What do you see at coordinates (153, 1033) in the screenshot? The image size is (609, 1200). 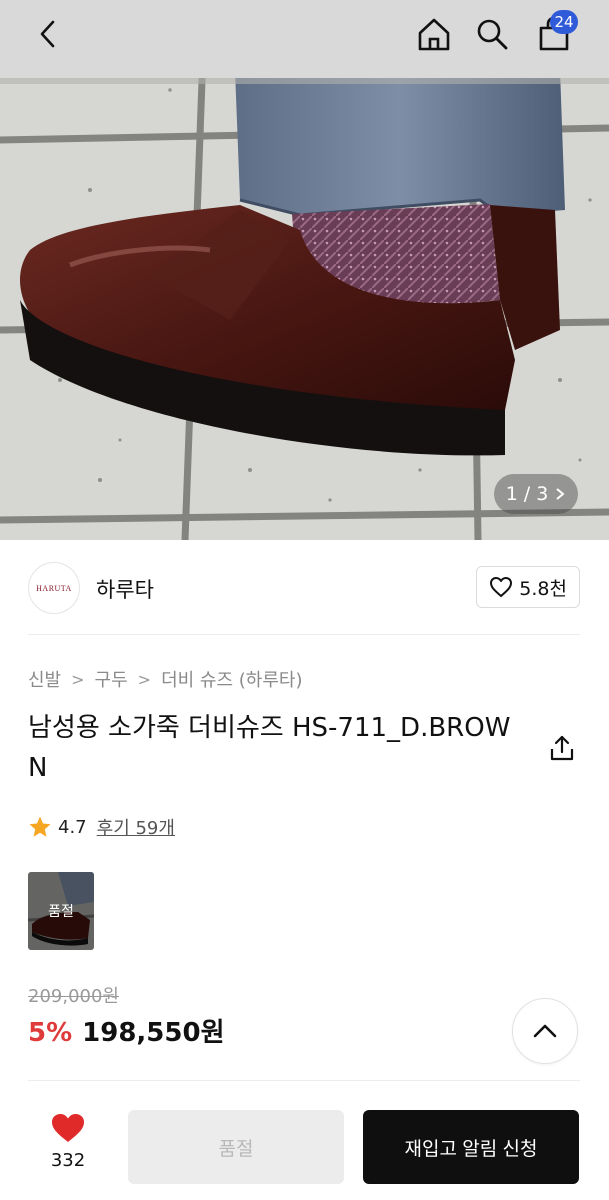 I see `sale-price: 198,550원` at bounding box center [153, 1033].